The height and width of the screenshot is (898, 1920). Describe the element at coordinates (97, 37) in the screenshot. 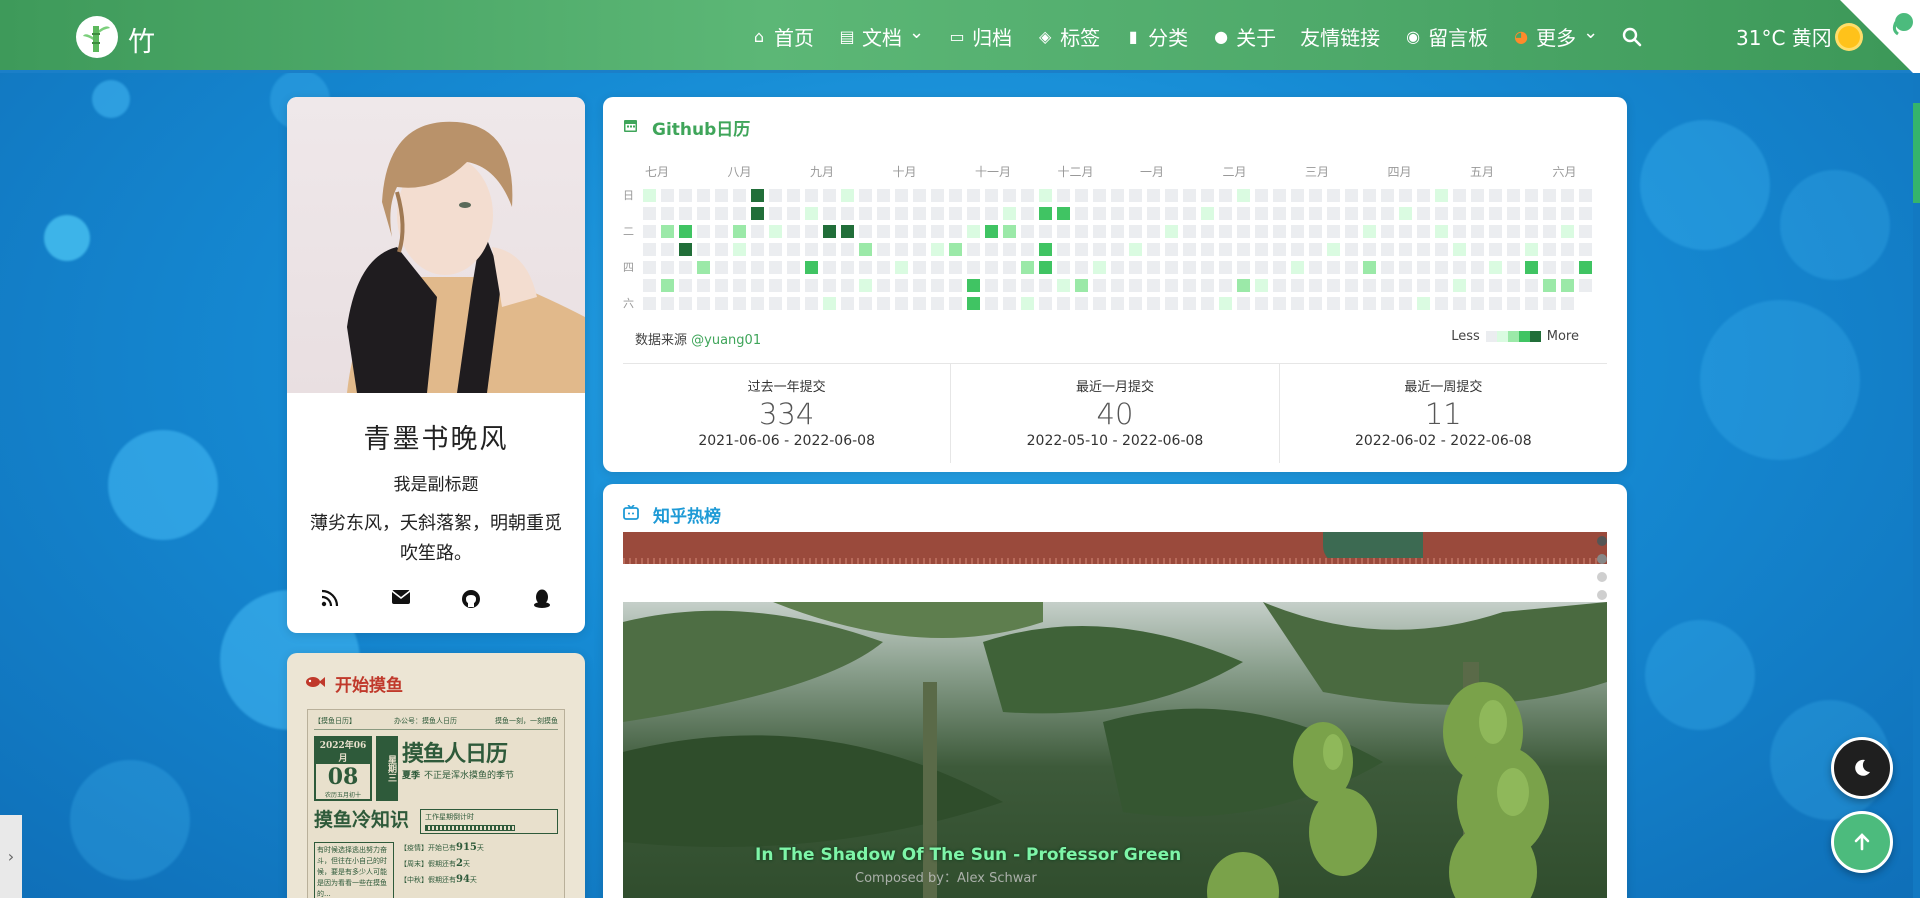

I see `logo` at that location.